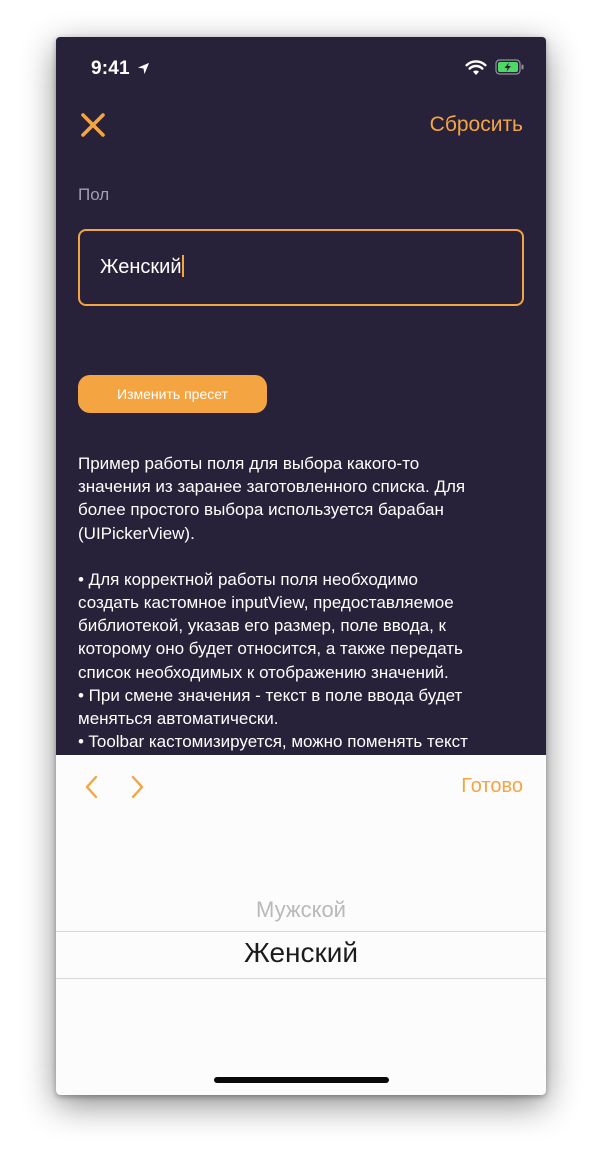 This screenshot has height=1169, width=602. I want to click on gender-input-value: Женский, so click(142, 267).